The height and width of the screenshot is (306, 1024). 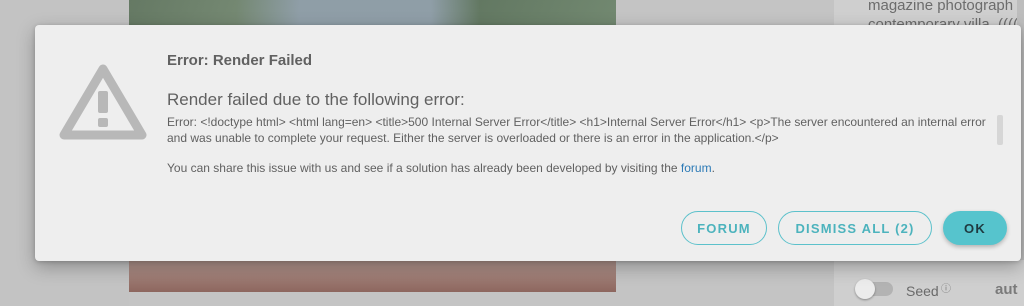 What do you see at coordinates (939, 290) in the screenshot?
I see `seed-row: Seed ⓘ aut` at bounding box center [939, 290].